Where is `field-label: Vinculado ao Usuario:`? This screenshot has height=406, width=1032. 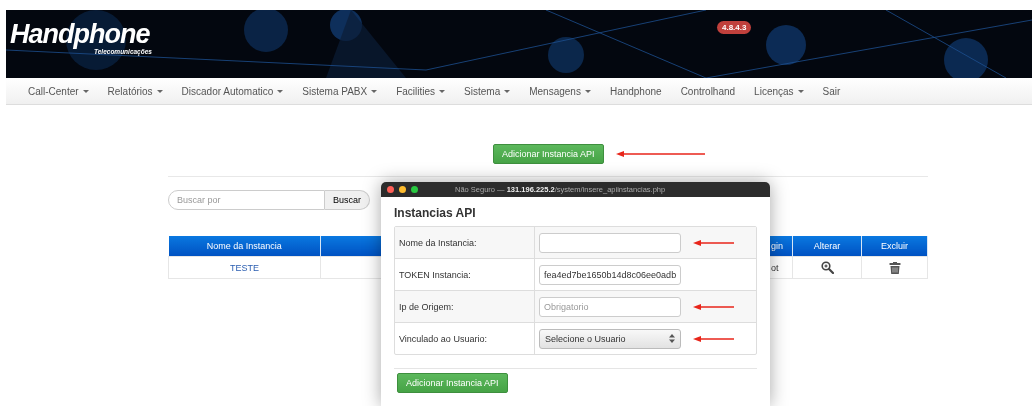
field-label: Vinculado ao Usuario: is located at coordinates (443, 338).